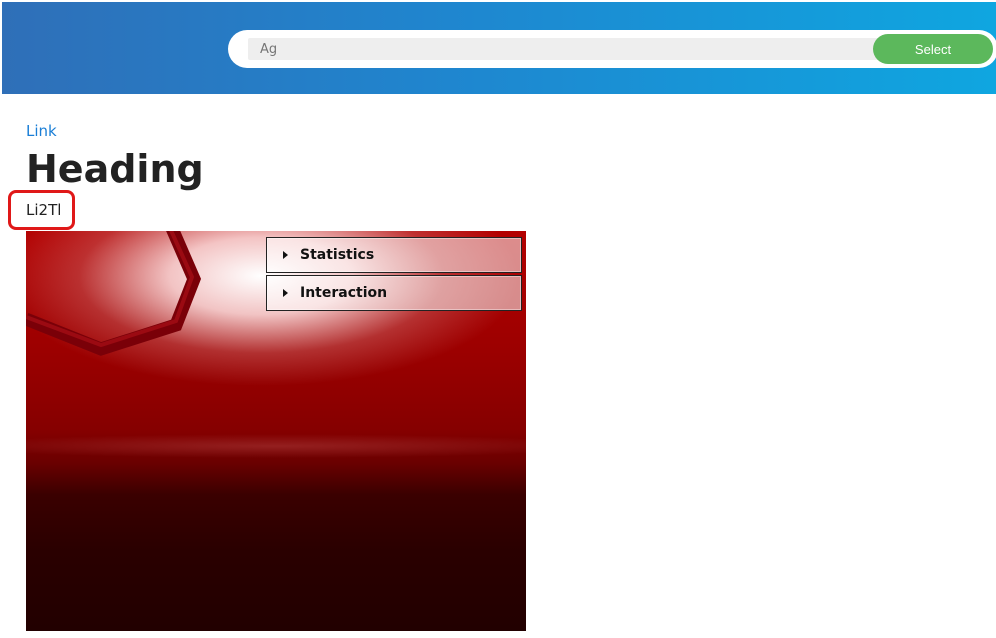  I want to click on subtitle-label: Li2Tl, so click(44, 210).